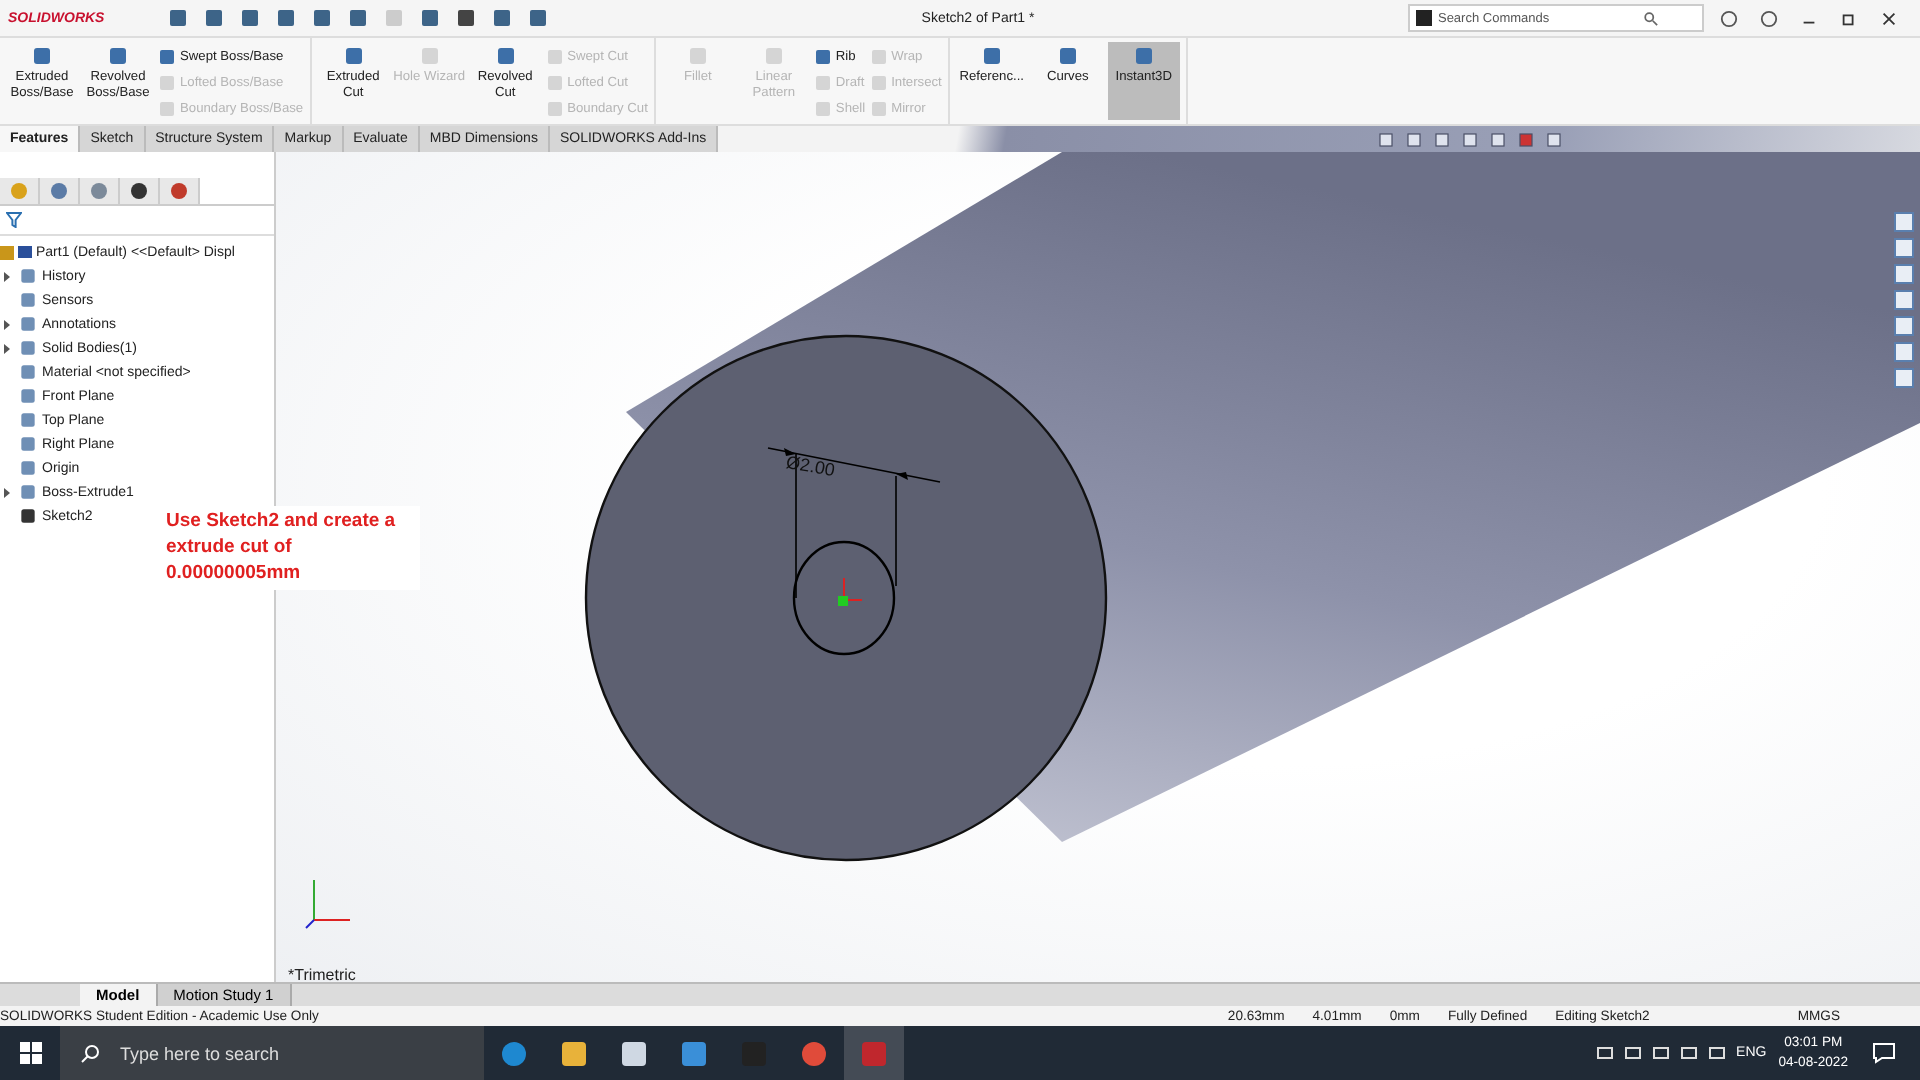 The height and width of the screenshot is (1080, 1920). Describe the element at coordinates (16, 252) in the screenshot. I see `part-icon` at that location.